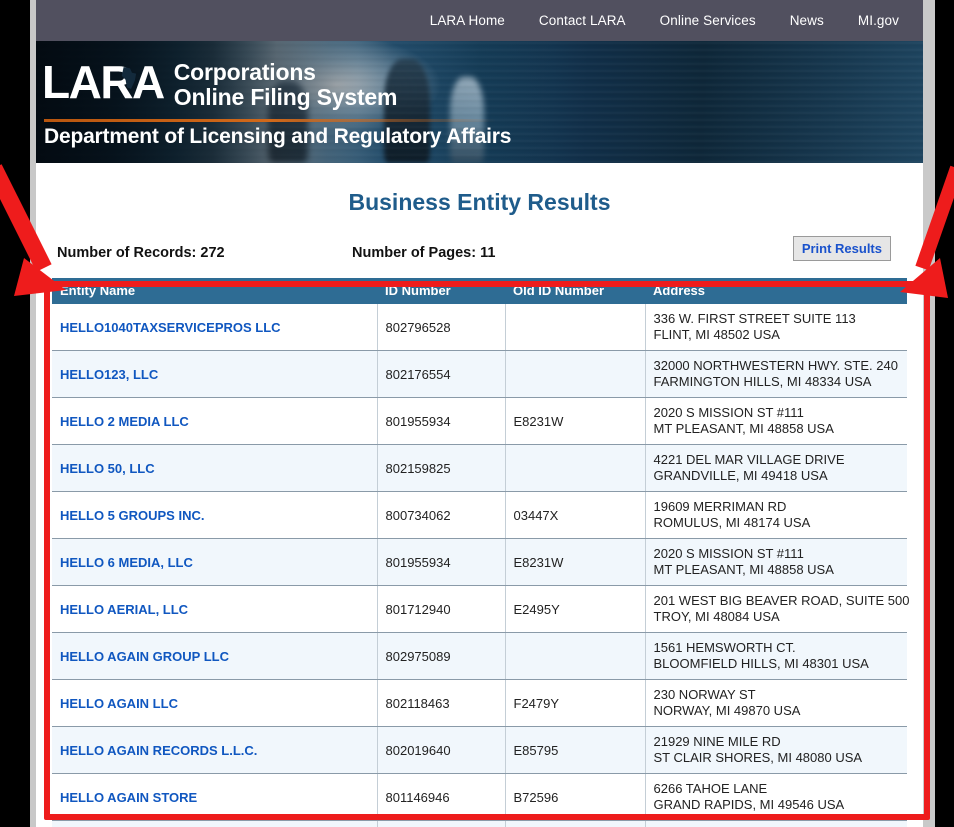 Image resolution: width=954 pixels, height=827 pixels. Describe the element at coordinates (285, 97) in the screenshot. I see `logo-line-online-filing-system: Online Filing System` at that location.